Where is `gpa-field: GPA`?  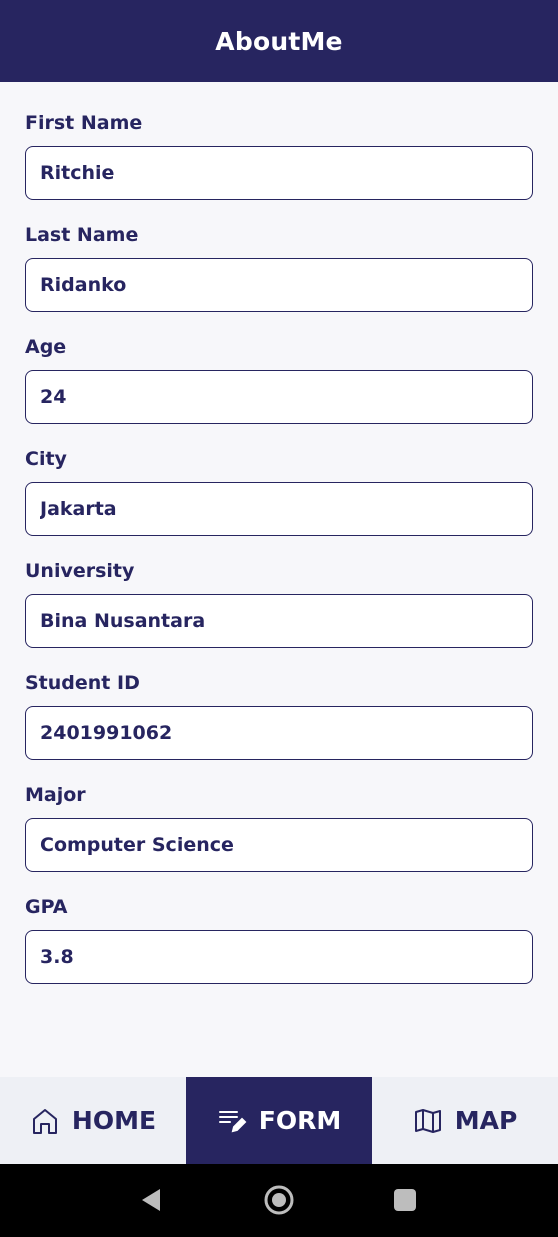
gpa-field: GPA is located at coordinates (279, 939).